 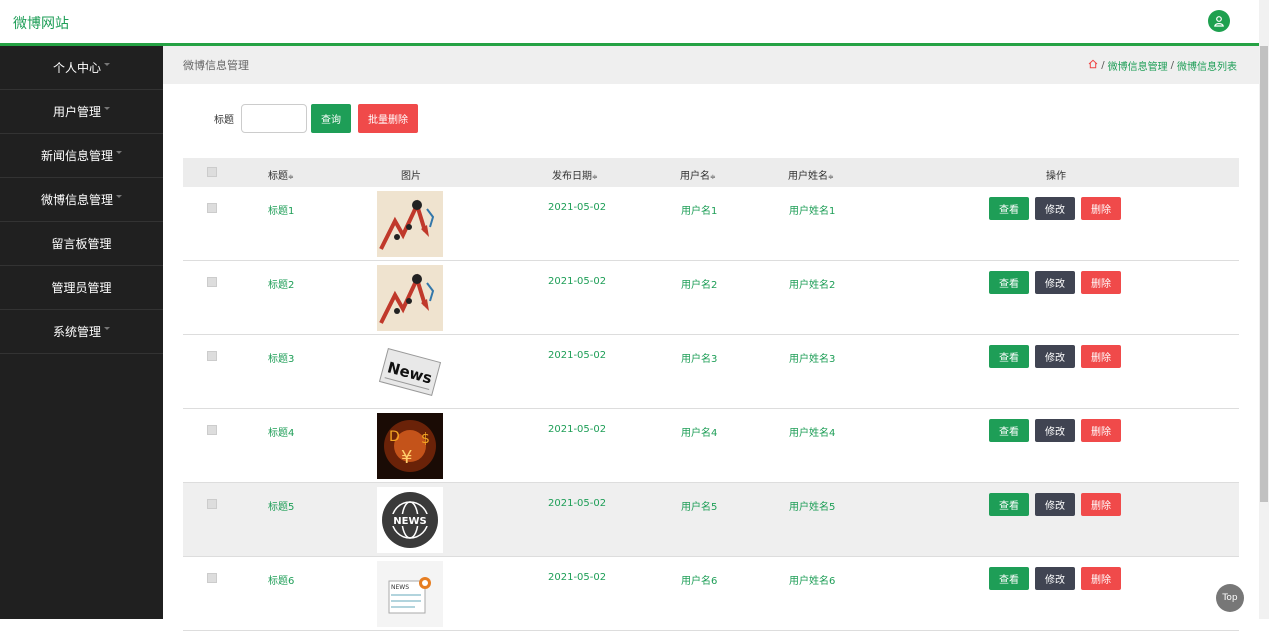 I want to click on sidebar-item: 管理员管理, so click(x=81, y=288).